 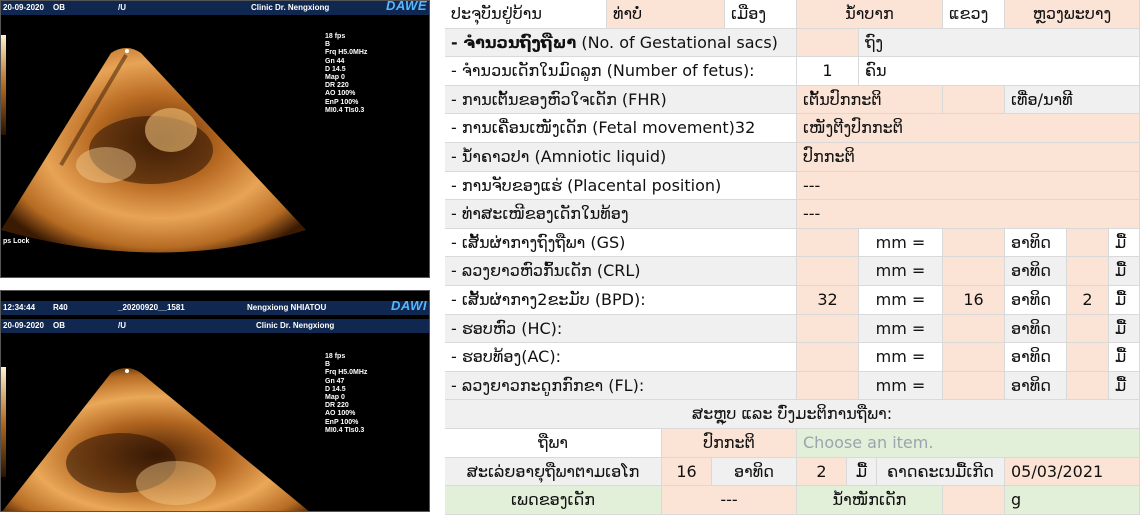 What do you see at coordinates (999, 43) in the screenshot?
I see `gestational-sacs-unit: ຖົງ` at bounding box center [999, 43].